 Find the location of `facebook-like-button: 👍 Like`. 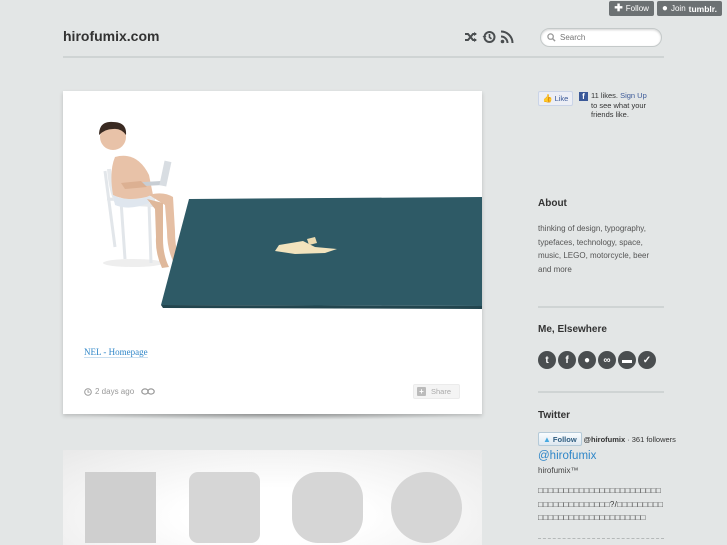

facebook-like-button: 👍 Like is located at coordinates (555, 98).